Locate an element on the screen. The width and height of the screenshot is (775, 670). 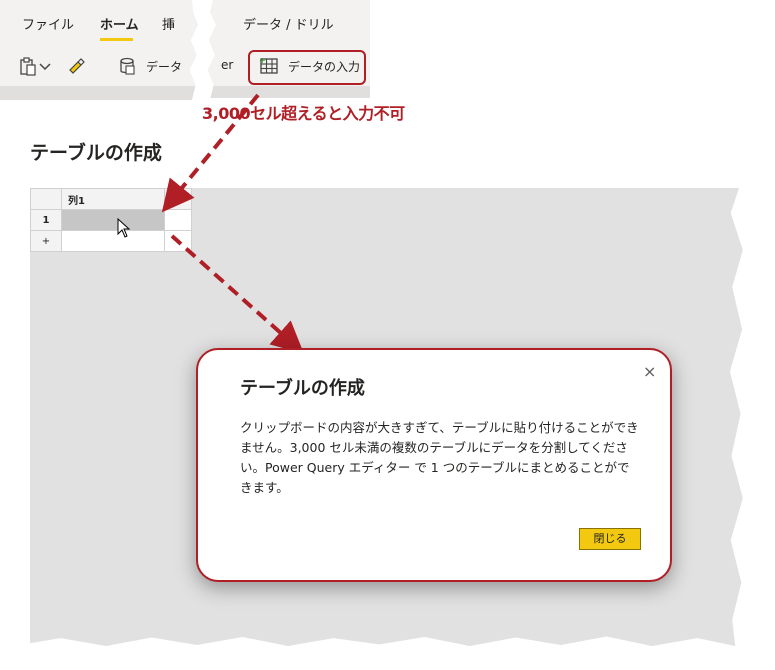
transform-data-label-partial: er is located at coordinates (227, 65).